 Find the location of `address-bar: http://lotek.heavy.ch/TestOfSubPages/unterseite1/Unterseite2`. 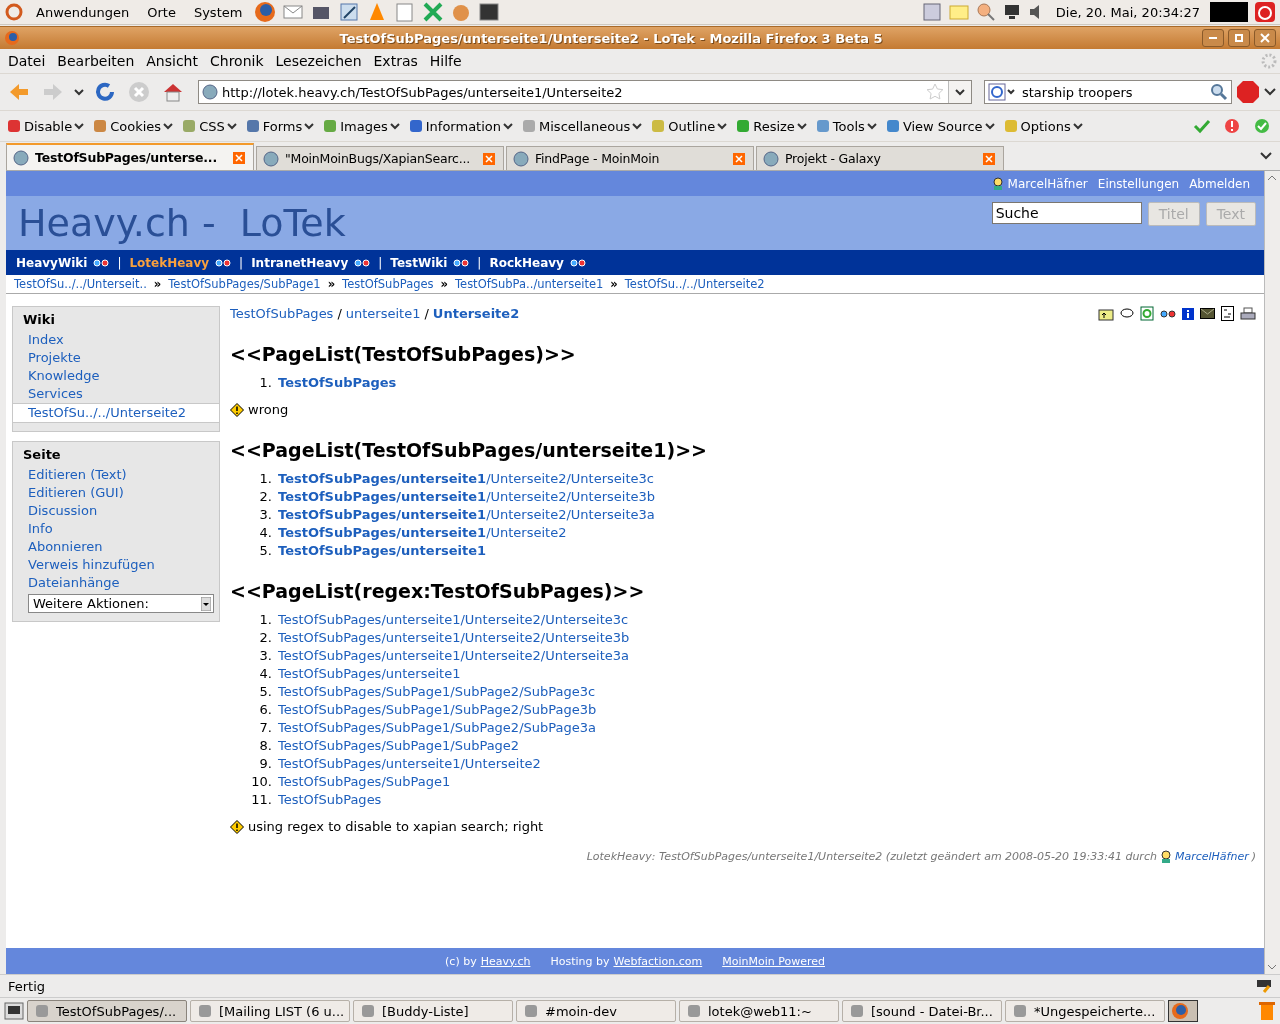

address-bar: http://lotek.heavy.ch/TestOfSubPages/unterseite1/Unterseite2 is located at coordinates (585, 92).